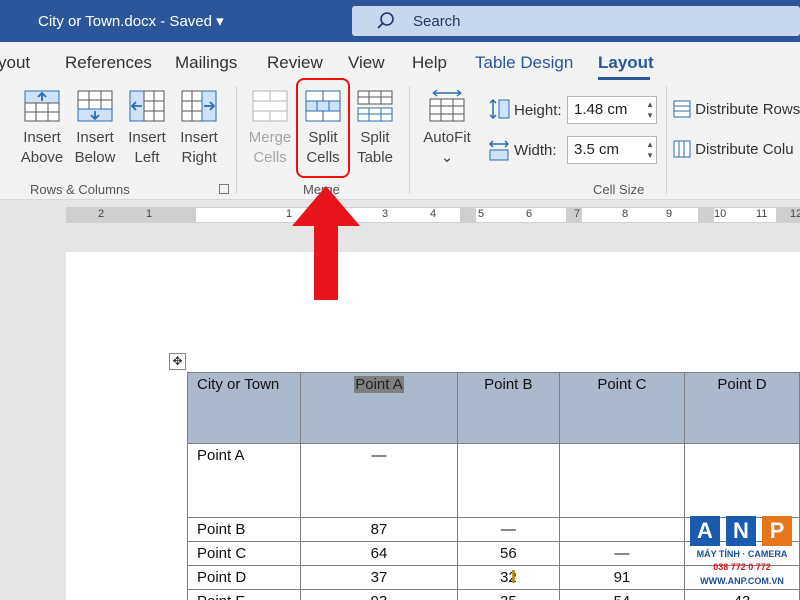  I want to click on tab-review: Review, so click(295, 63).